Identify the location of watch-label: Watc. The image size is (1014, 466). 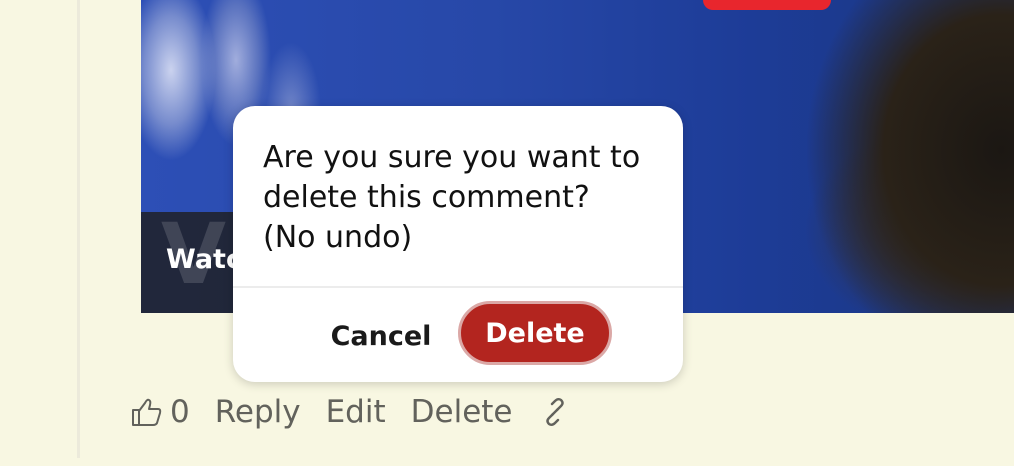
(204, 259).